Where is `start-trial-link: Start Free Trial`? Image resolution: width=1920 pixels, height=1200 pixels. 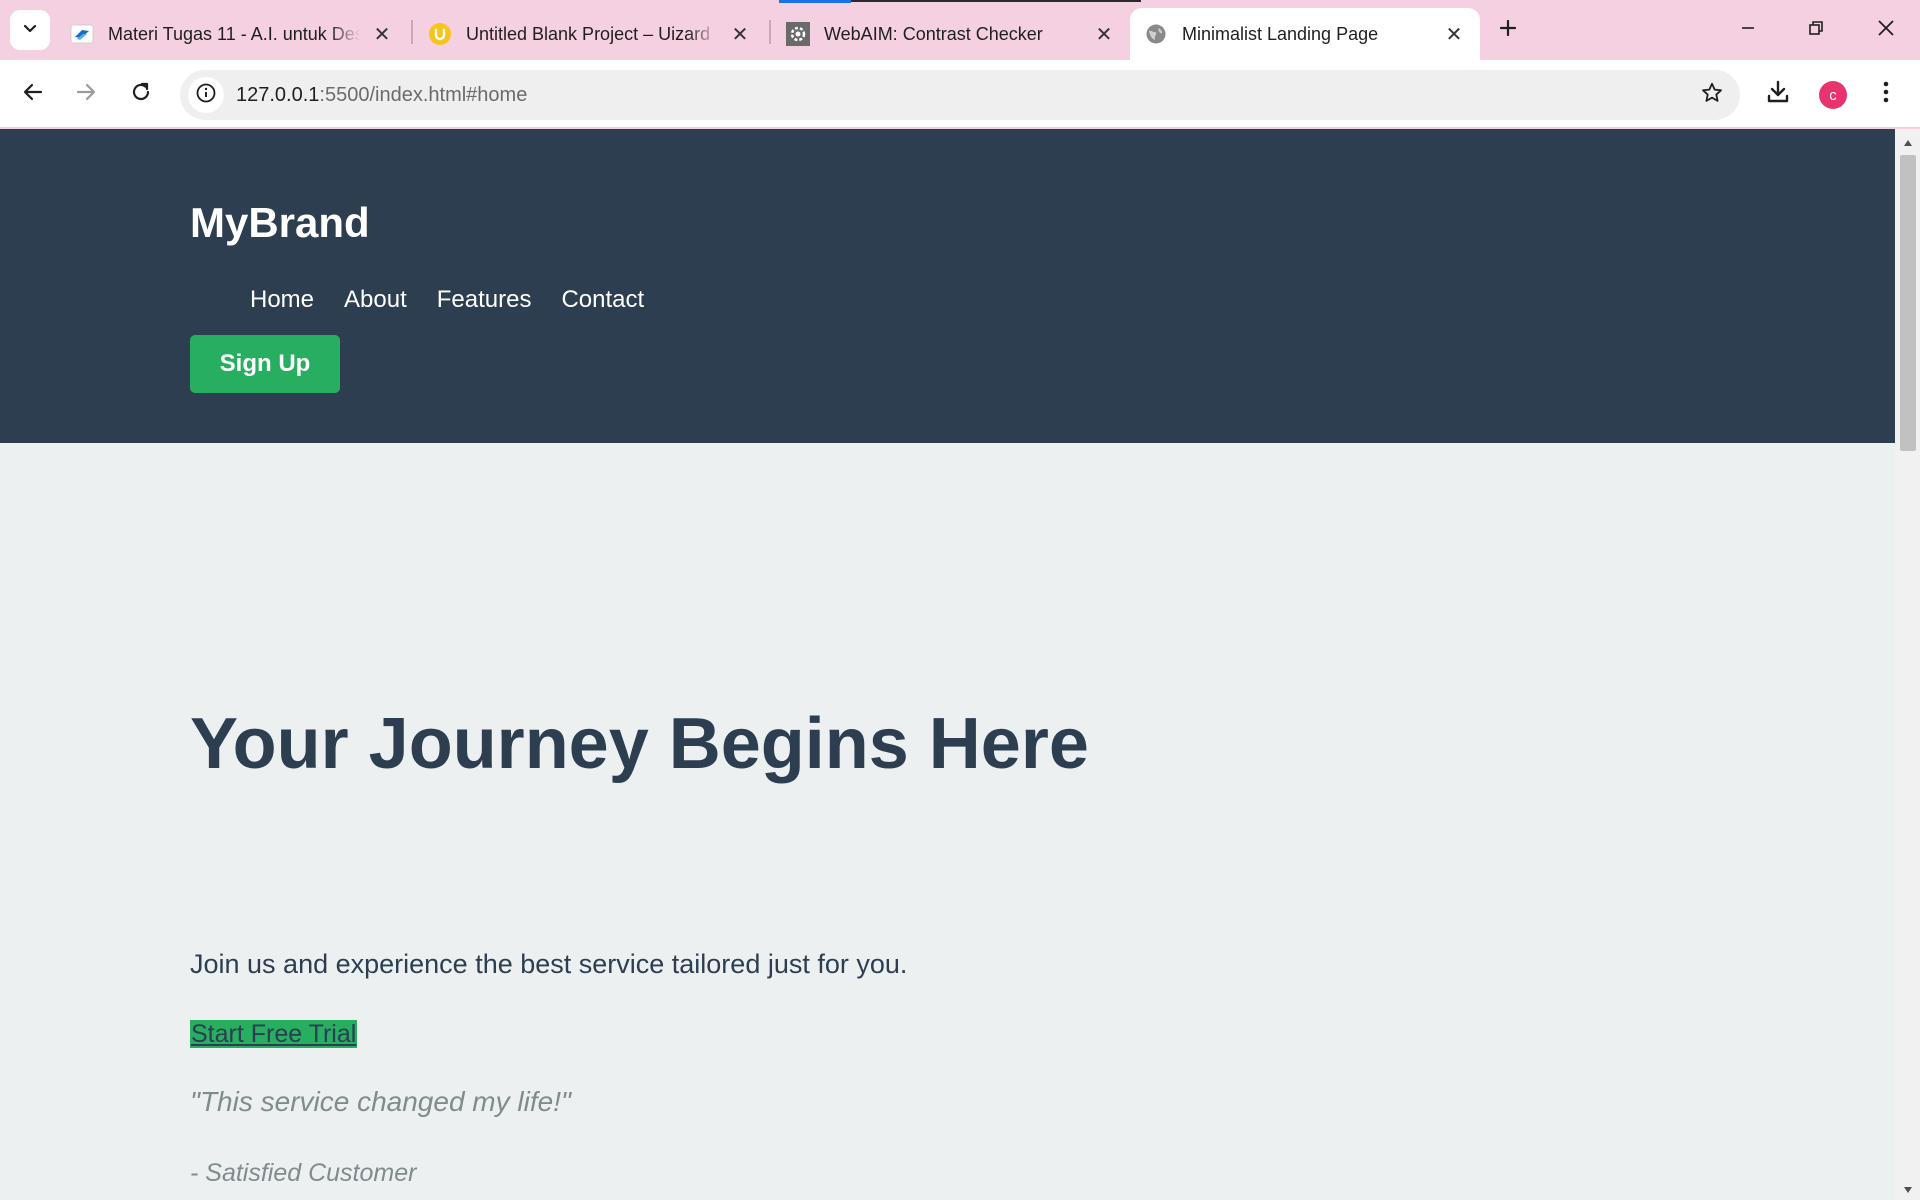
start-trial-link: Start Free Trial is located at coordinates (274, 1034).